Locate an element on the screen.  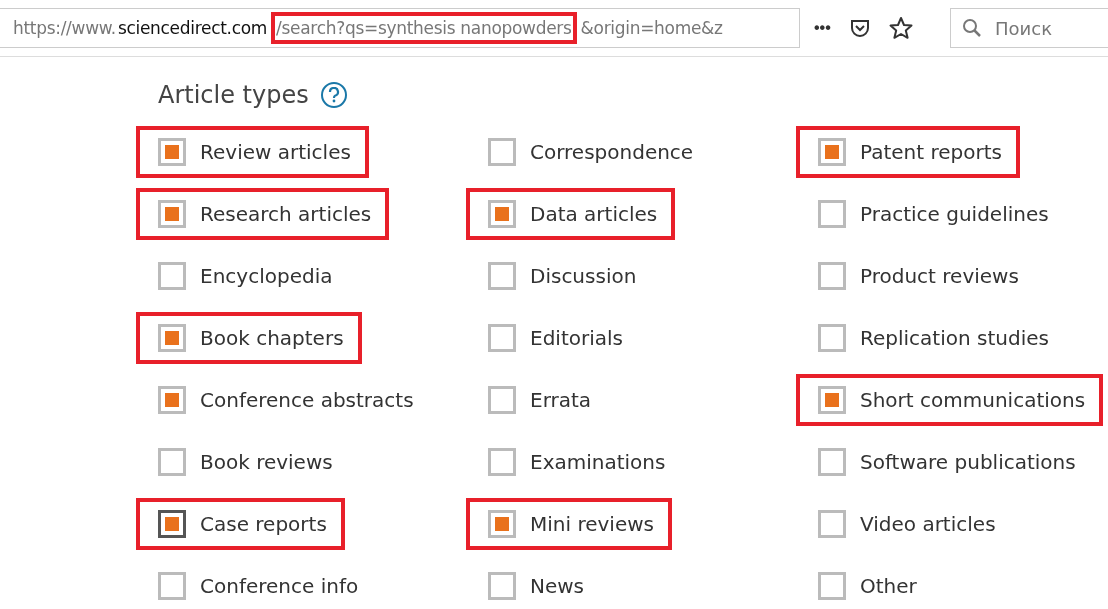
filter-option: Other is located at coordinates (865, 584).